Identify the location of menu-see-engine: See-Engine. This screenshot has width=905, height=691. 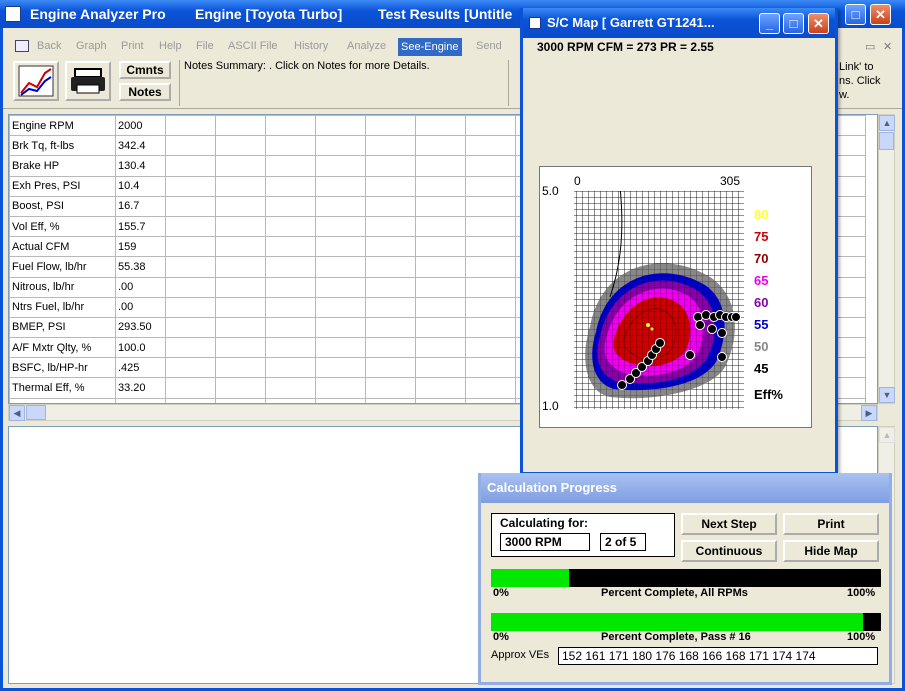
(430, 47).